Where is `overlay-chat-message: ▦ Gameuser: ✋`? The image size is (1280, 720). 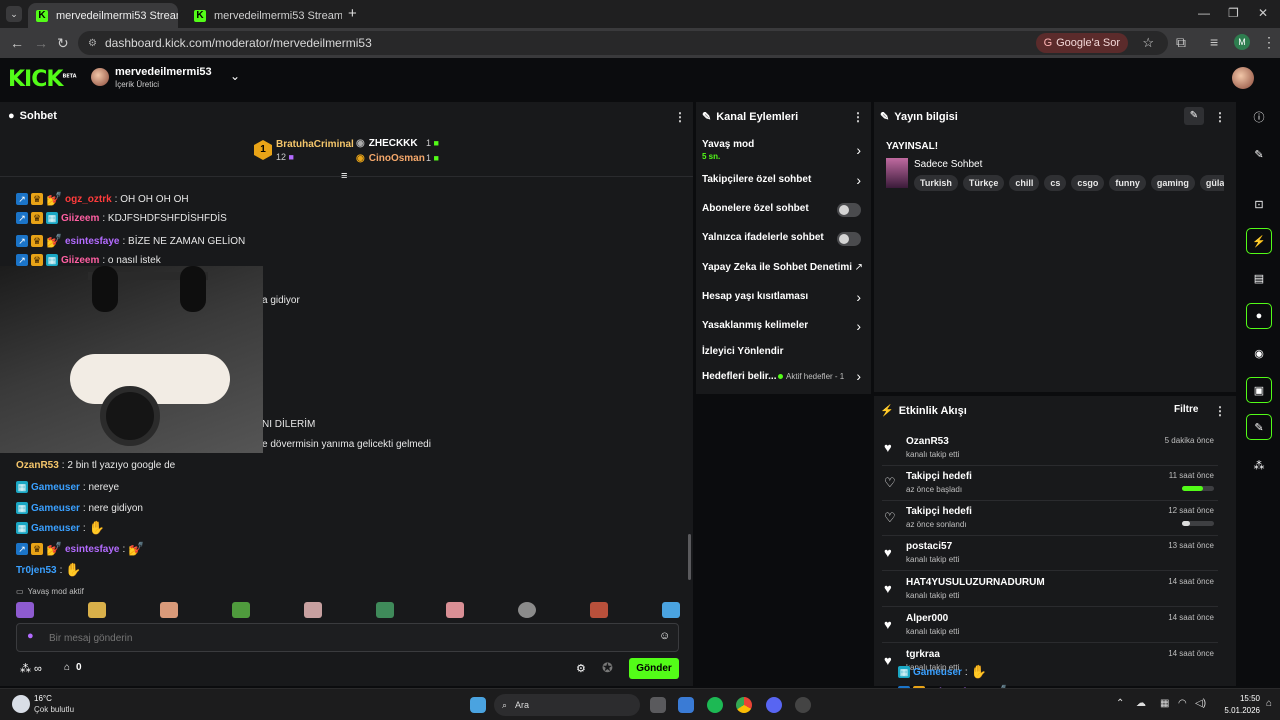
overlay-chat-message: ▦ Gameuser: ✋ is located at coordinates (942, 672).